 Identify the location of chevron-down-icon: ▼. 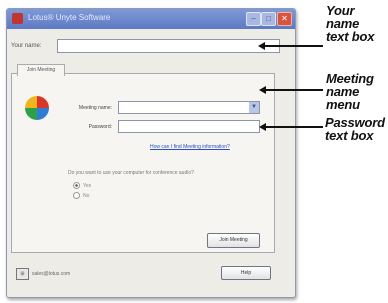
(254, 107).